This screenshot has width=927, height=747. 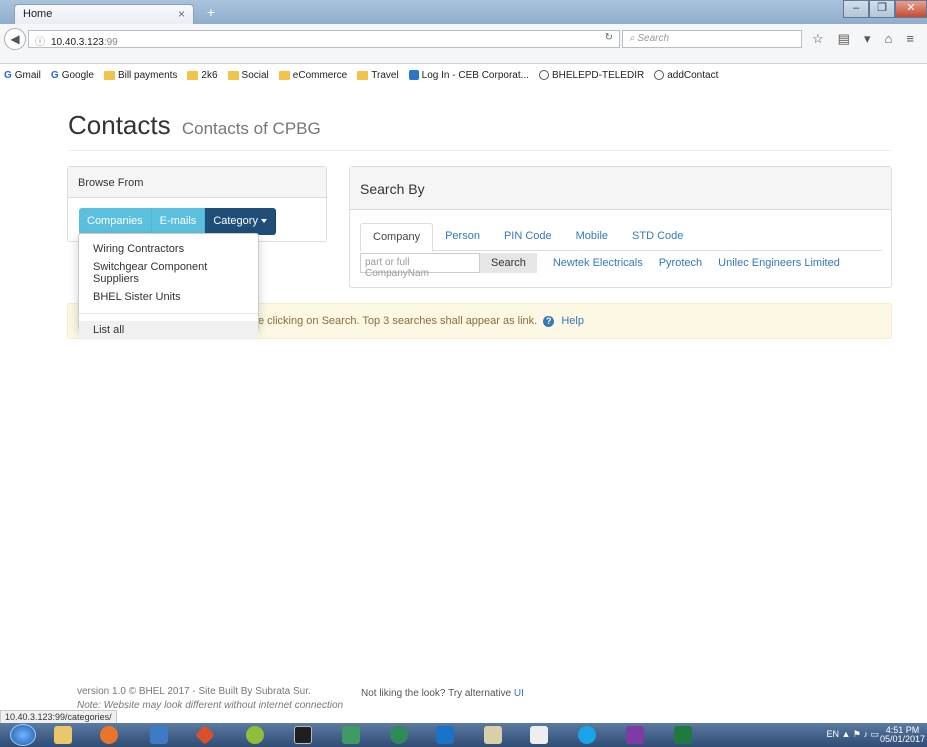 I want to click on back-button: ◀, so click(x=15, y=39).